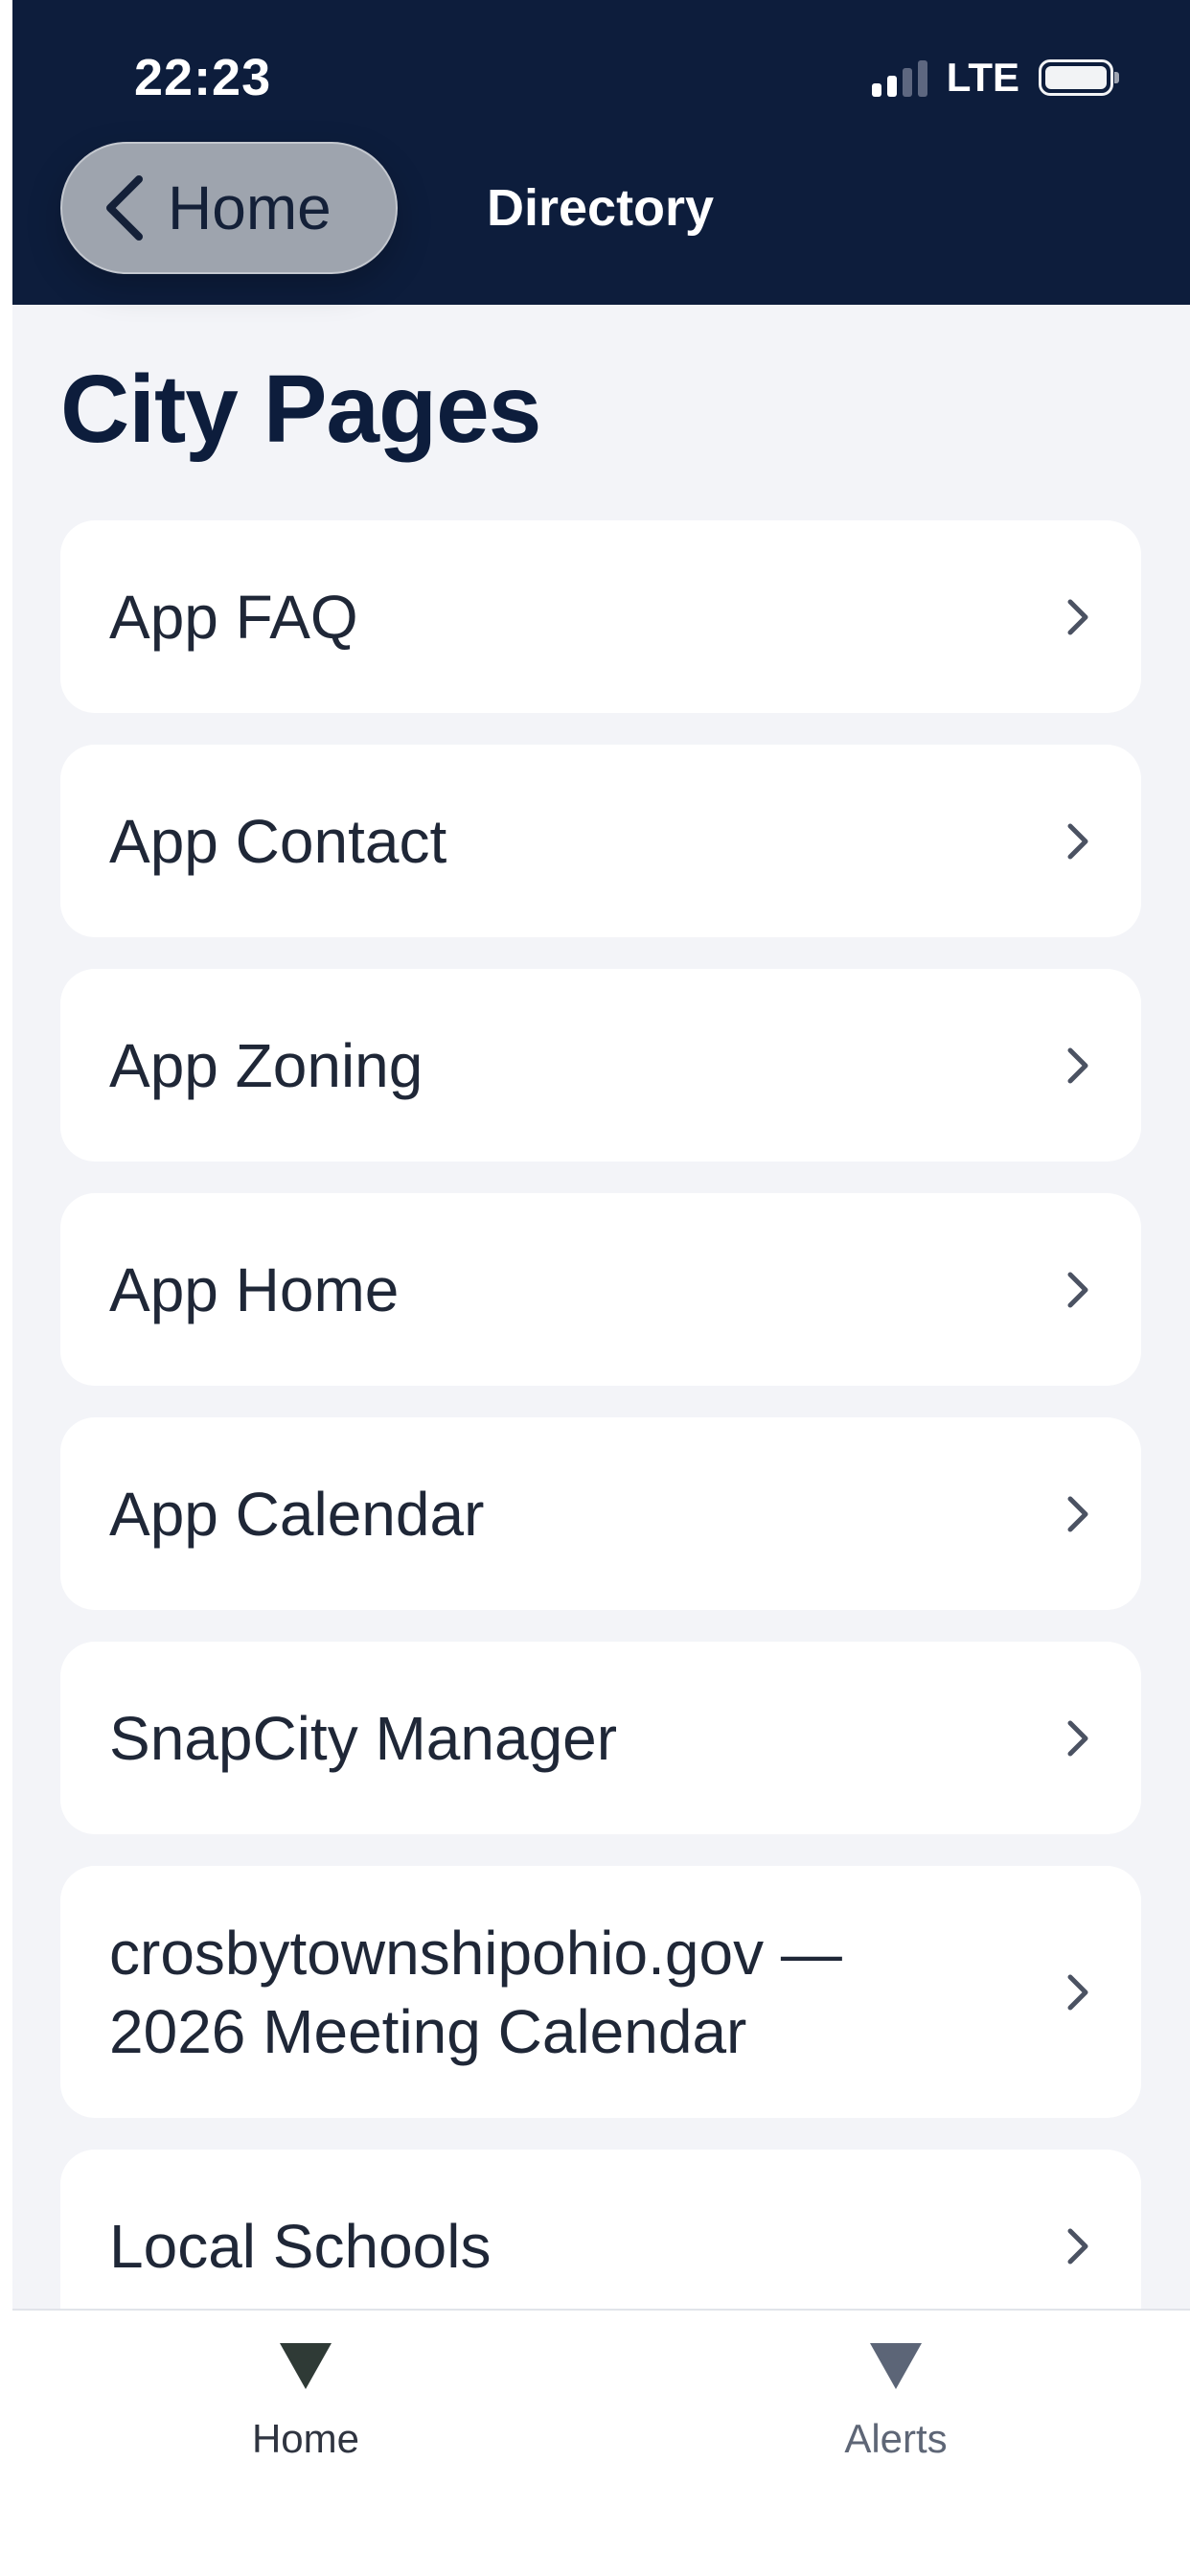 Image resolution: width=1190 pixels, height=2576 pixels. I want to click on header-title: Directory, so click(601, 208).